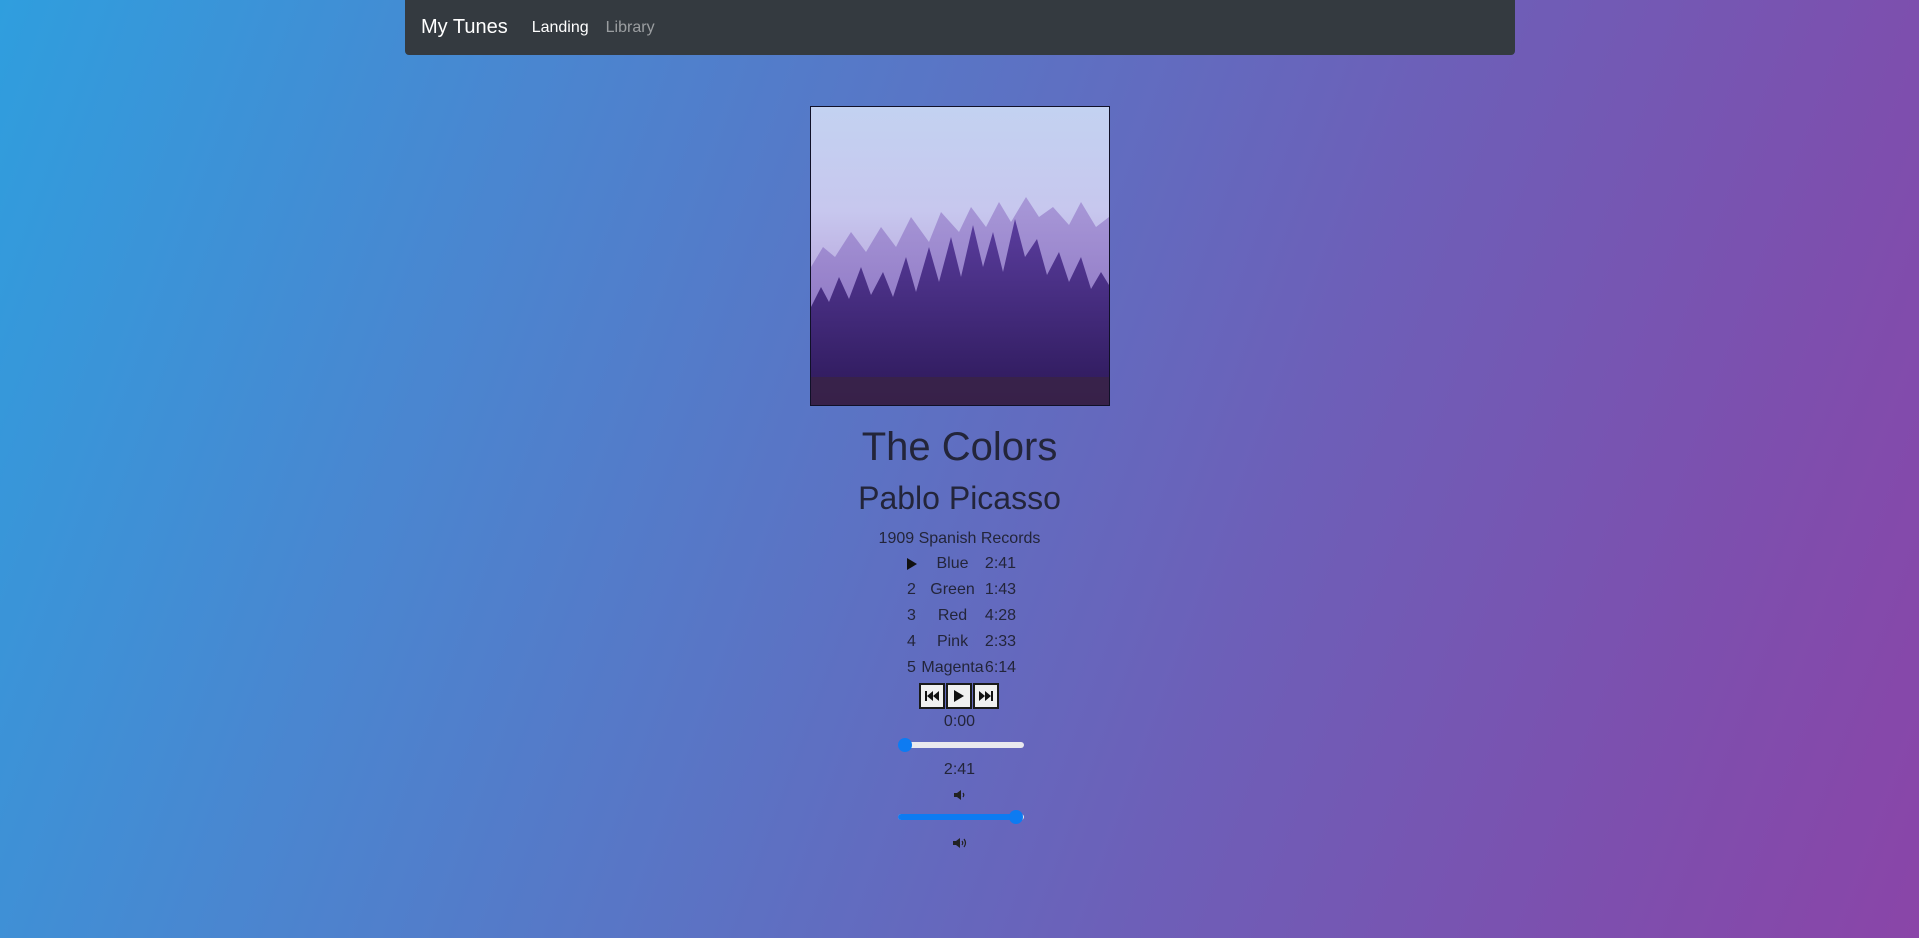  What do you see at coordinates (952, 563) in the screenshot?
I see `song-title: Blue` at bounding box center [952, 563].